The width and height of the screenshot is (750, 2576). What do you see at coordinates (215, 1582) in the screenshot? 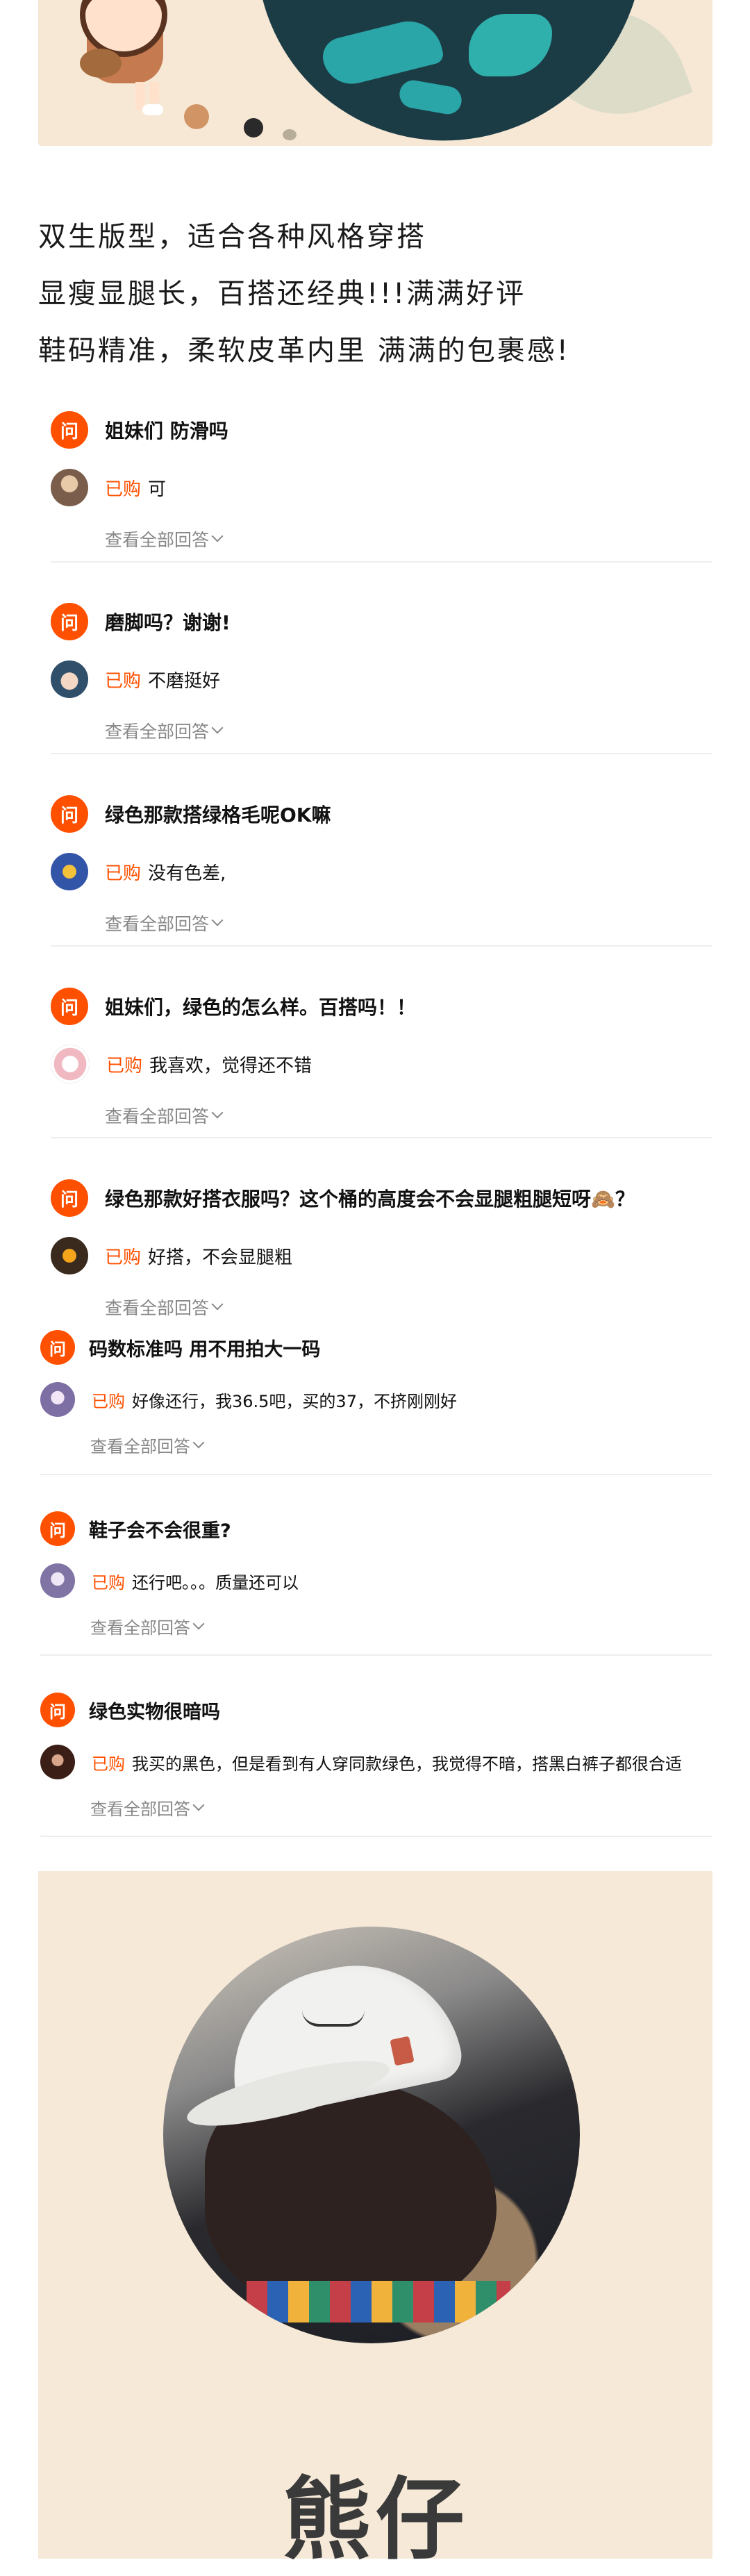
I see `answer-text: 还行吧。。。质量还可以` at bounding box center [215, 1582].